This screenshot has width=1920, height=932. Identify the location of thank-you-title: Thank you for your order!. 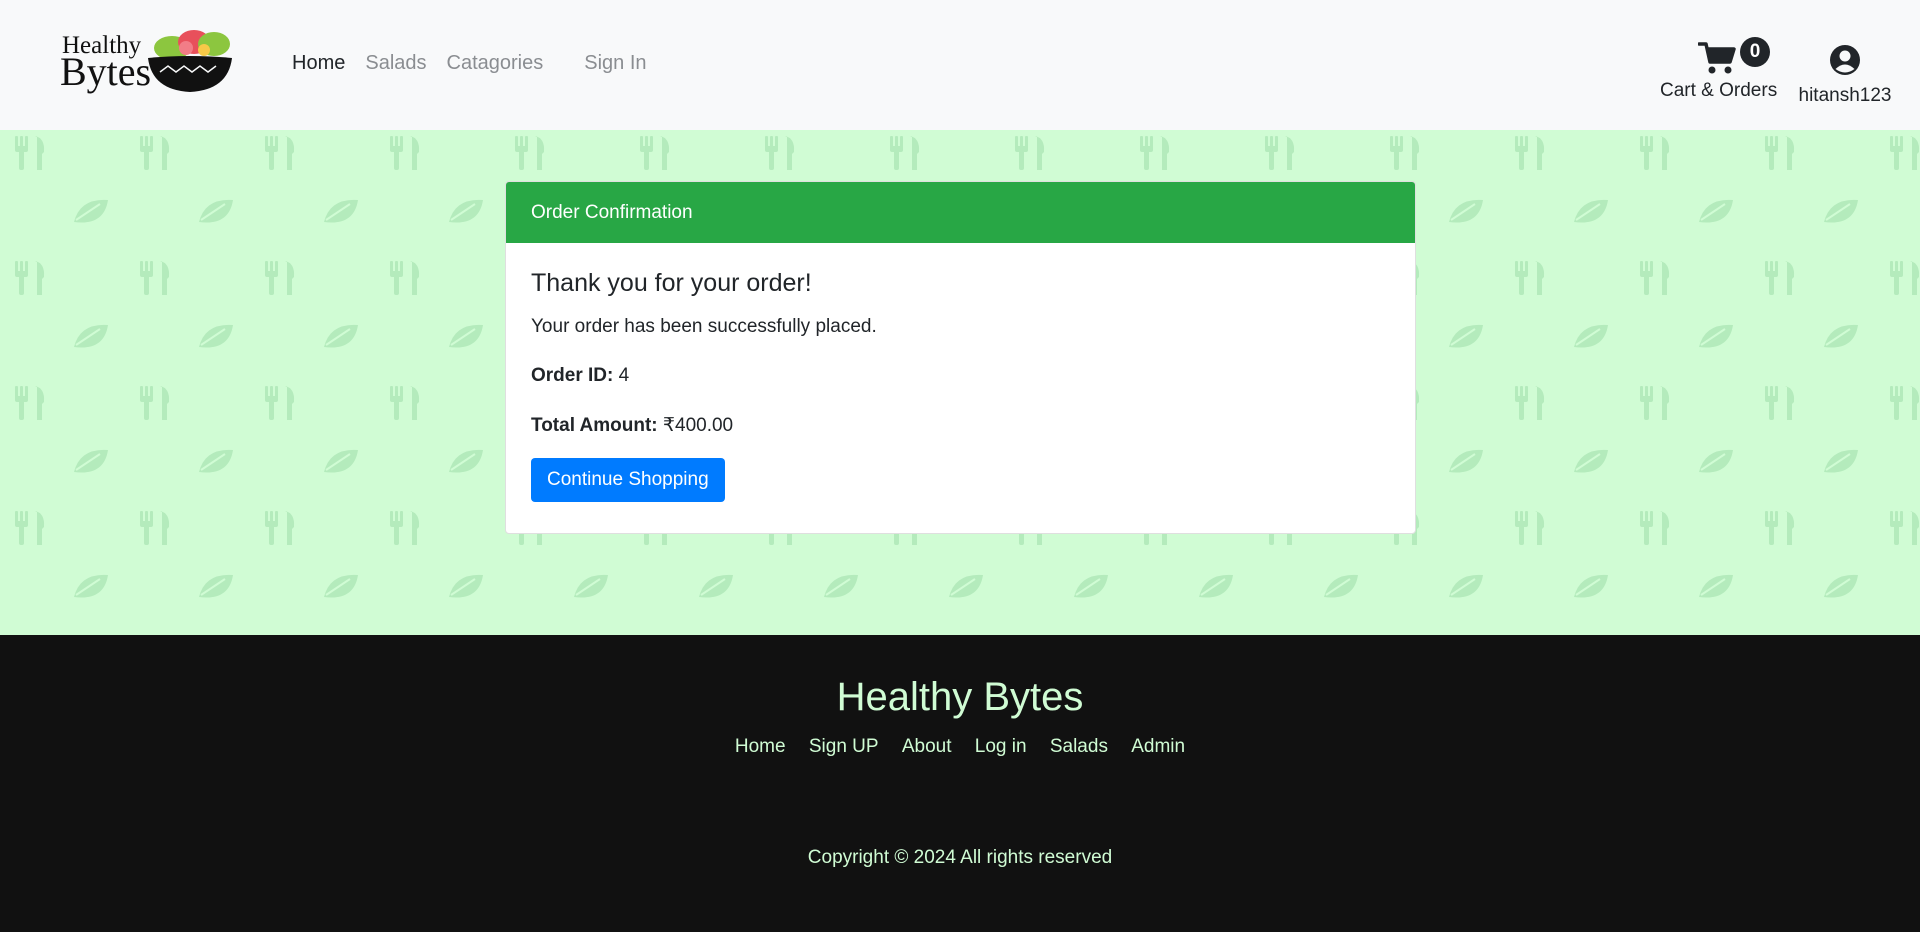
(671, 283).